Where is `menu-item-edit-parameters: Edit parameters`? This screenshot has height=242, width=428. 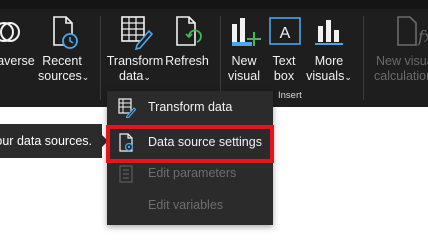
menu-item-edit-parameters: Edit parameters is located at coordinates (190, 174).